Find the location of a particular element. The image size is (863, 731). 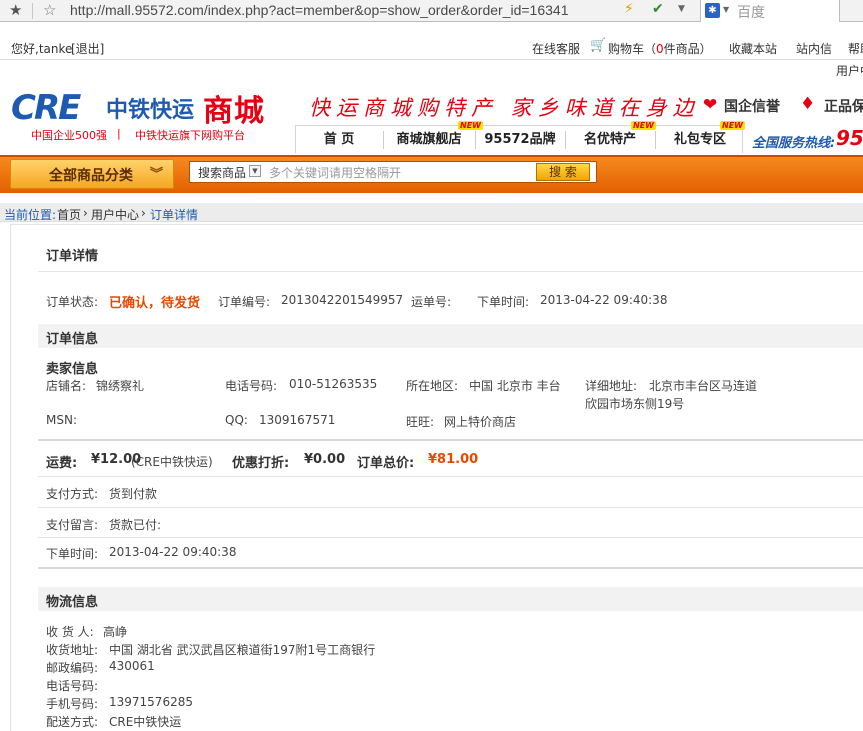

seller-info-title: 卖家信息 is located at coordinates (72, 369).